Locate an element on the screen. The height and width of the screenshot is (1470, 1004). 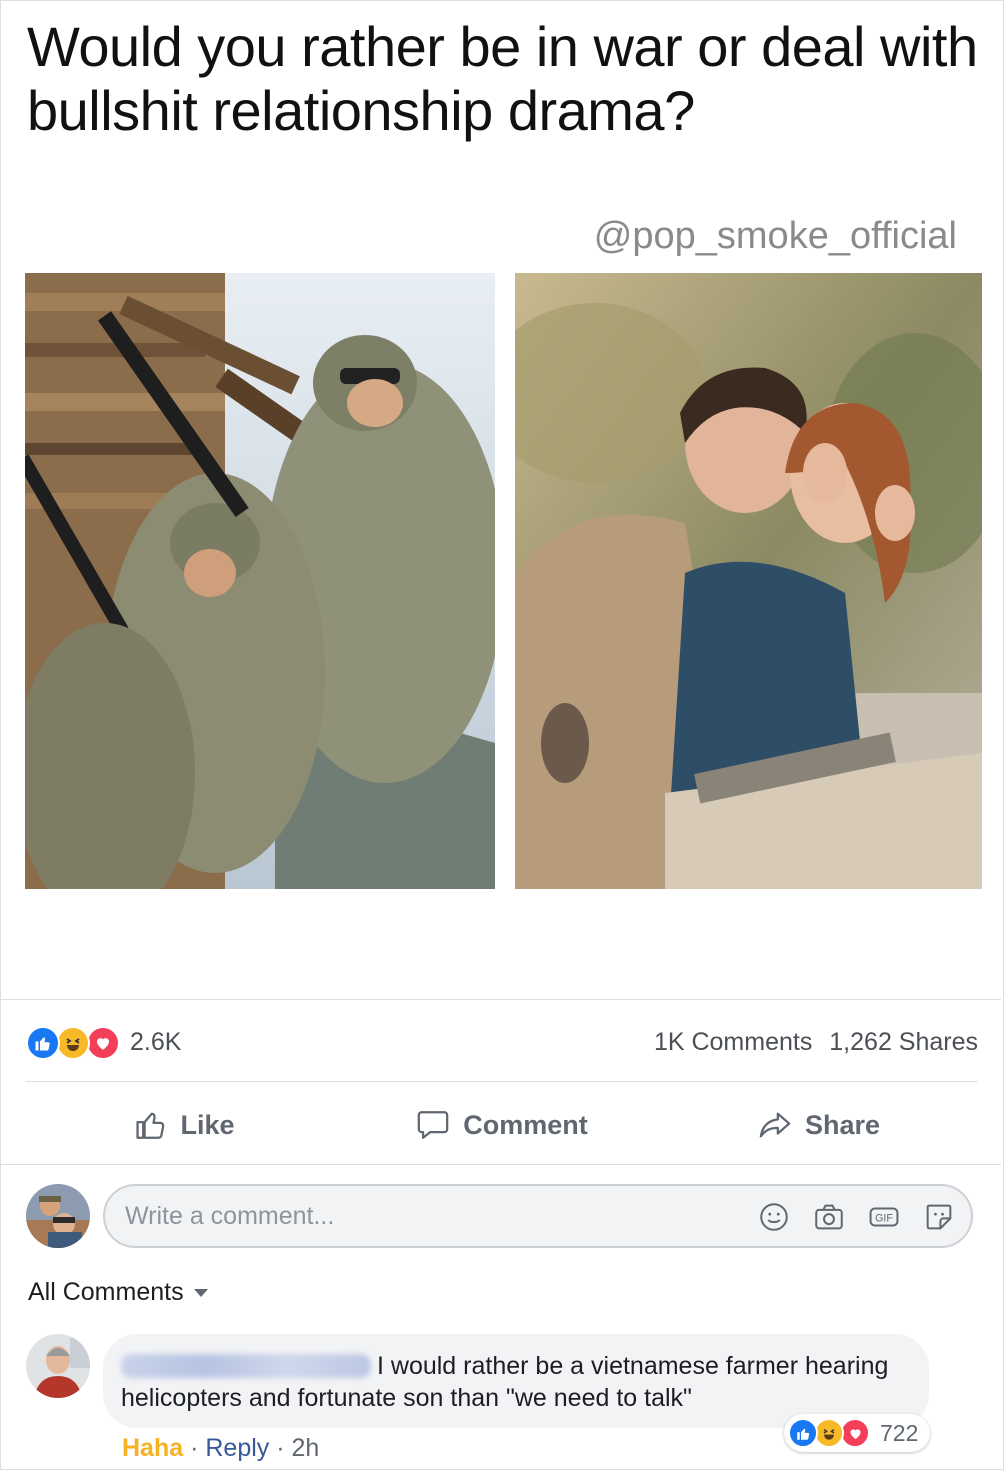
commenter-avatar is located at coordinates (58, 1366).